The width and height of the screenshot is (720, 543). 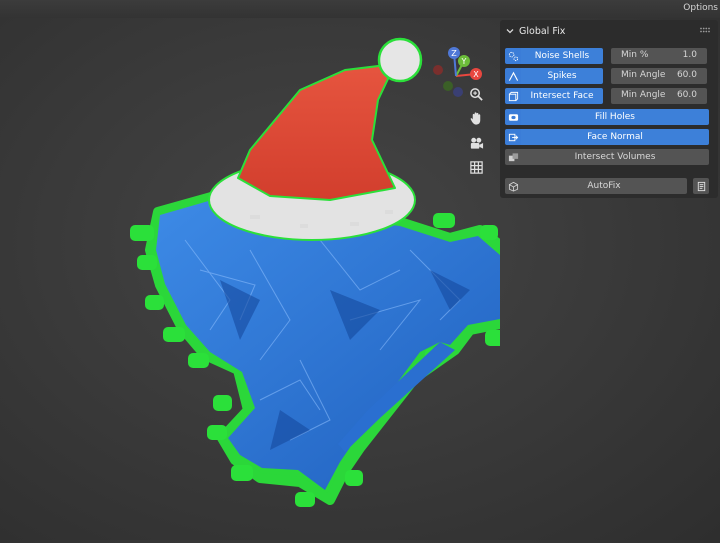 I want to click on autofix-button: AutoFix, so click(x=604, y=186).